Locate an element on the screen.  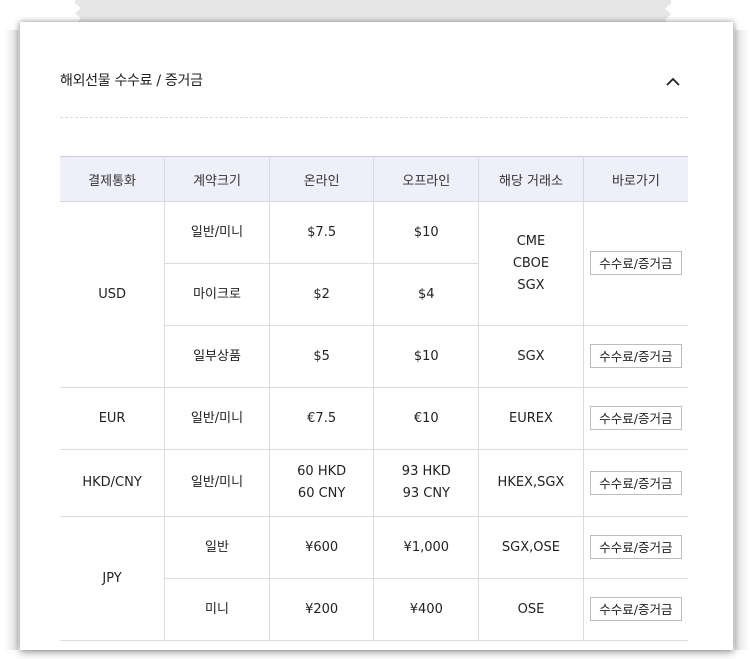
online-cell: ¥200 is located at coordinates (321, 609).